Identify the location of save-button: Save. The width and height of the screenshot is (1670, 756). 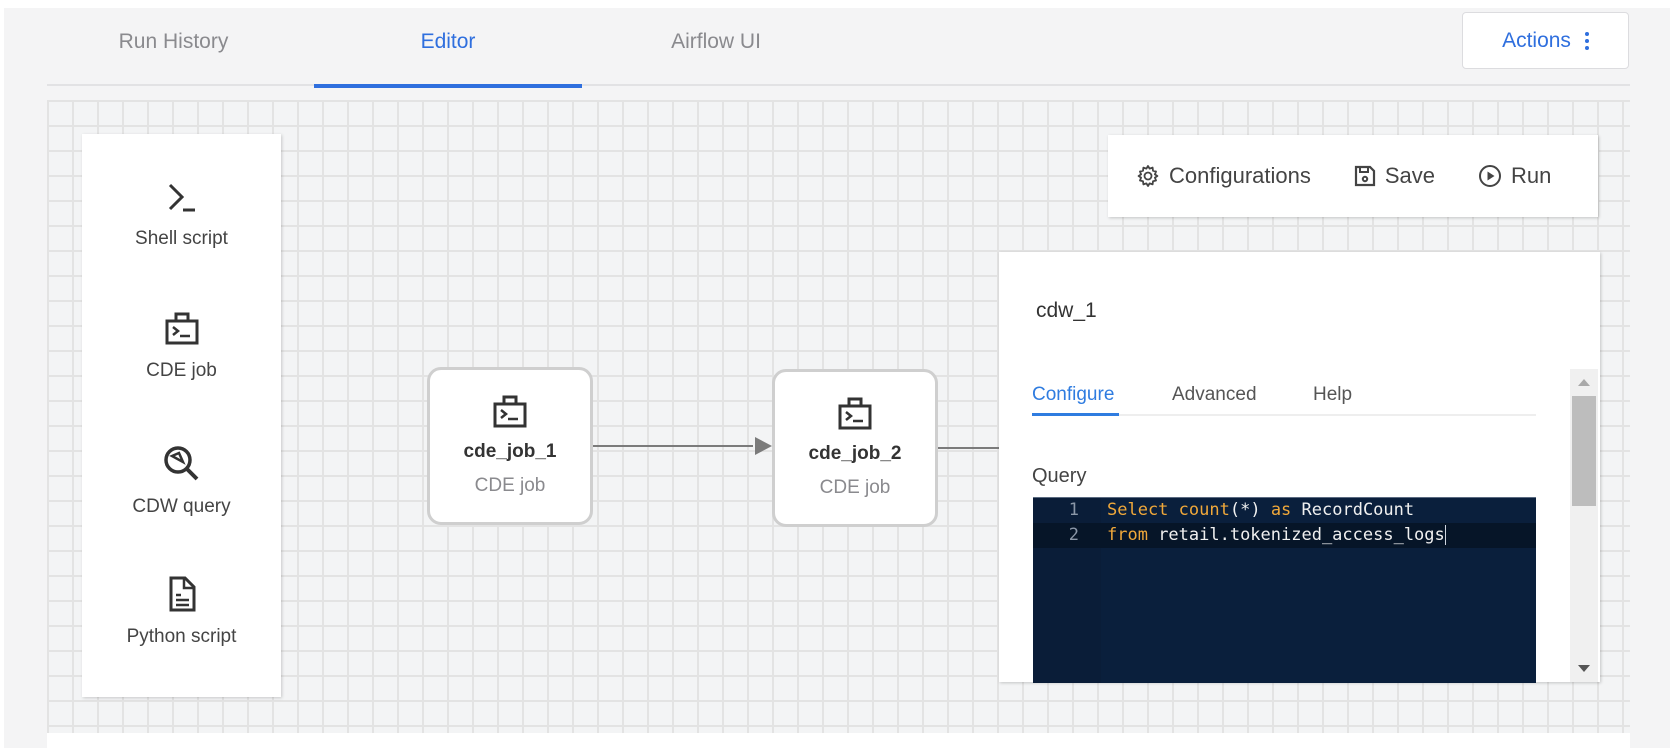
(1394, 176).